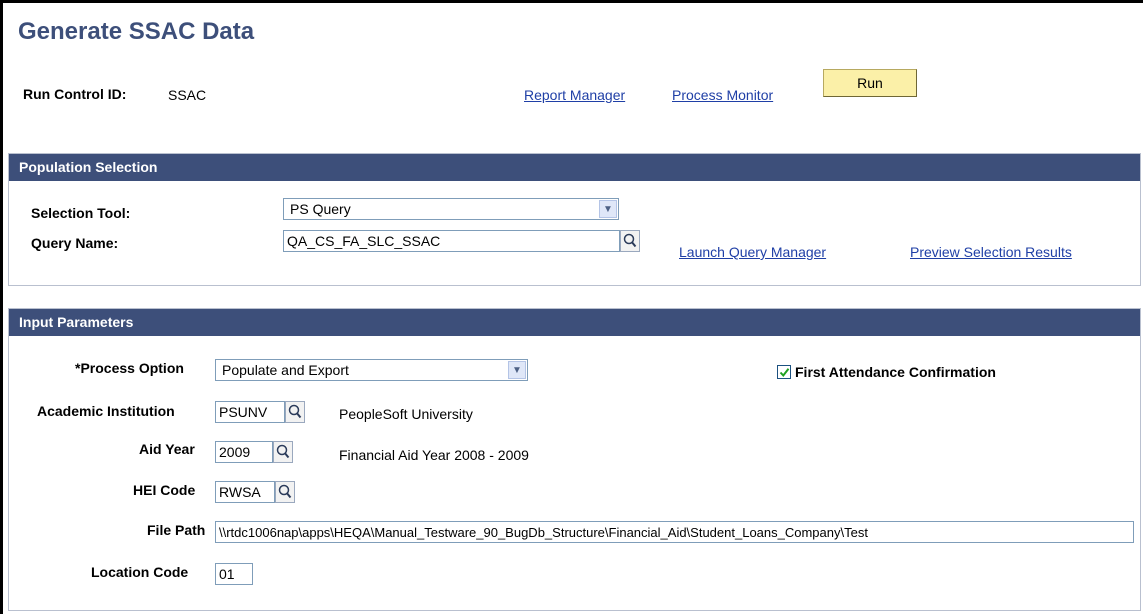  I want to click on preview-selection-results-link: Preview Selection Results, so click(991, 252).